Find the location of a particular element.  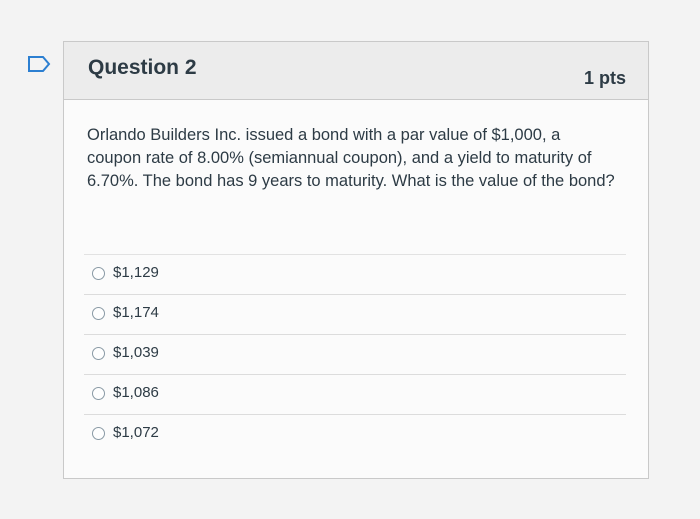

answer-label: $1,129 is located at coordinates (136, 272).